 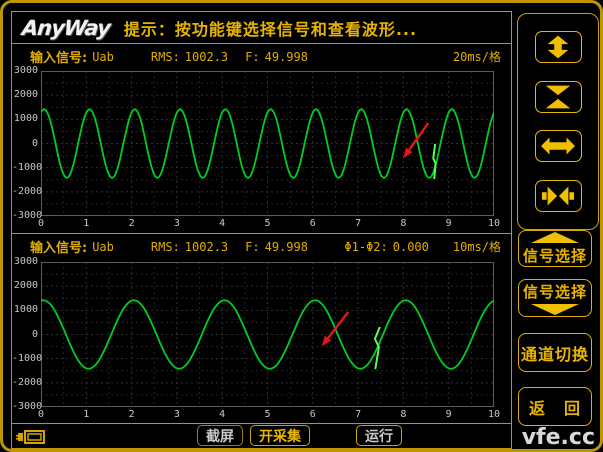 I want to click on triangle-down-icon, so click(x=555, y=309).